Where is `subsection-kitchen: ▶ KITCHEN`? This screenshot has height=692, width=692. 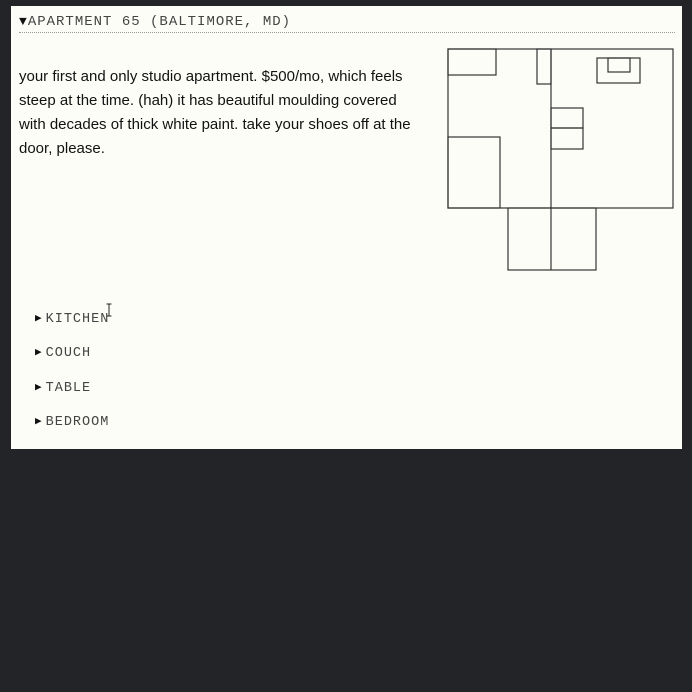
subsection-kitchen: ▶ KITCHEN is located at coordinates (72, 320).